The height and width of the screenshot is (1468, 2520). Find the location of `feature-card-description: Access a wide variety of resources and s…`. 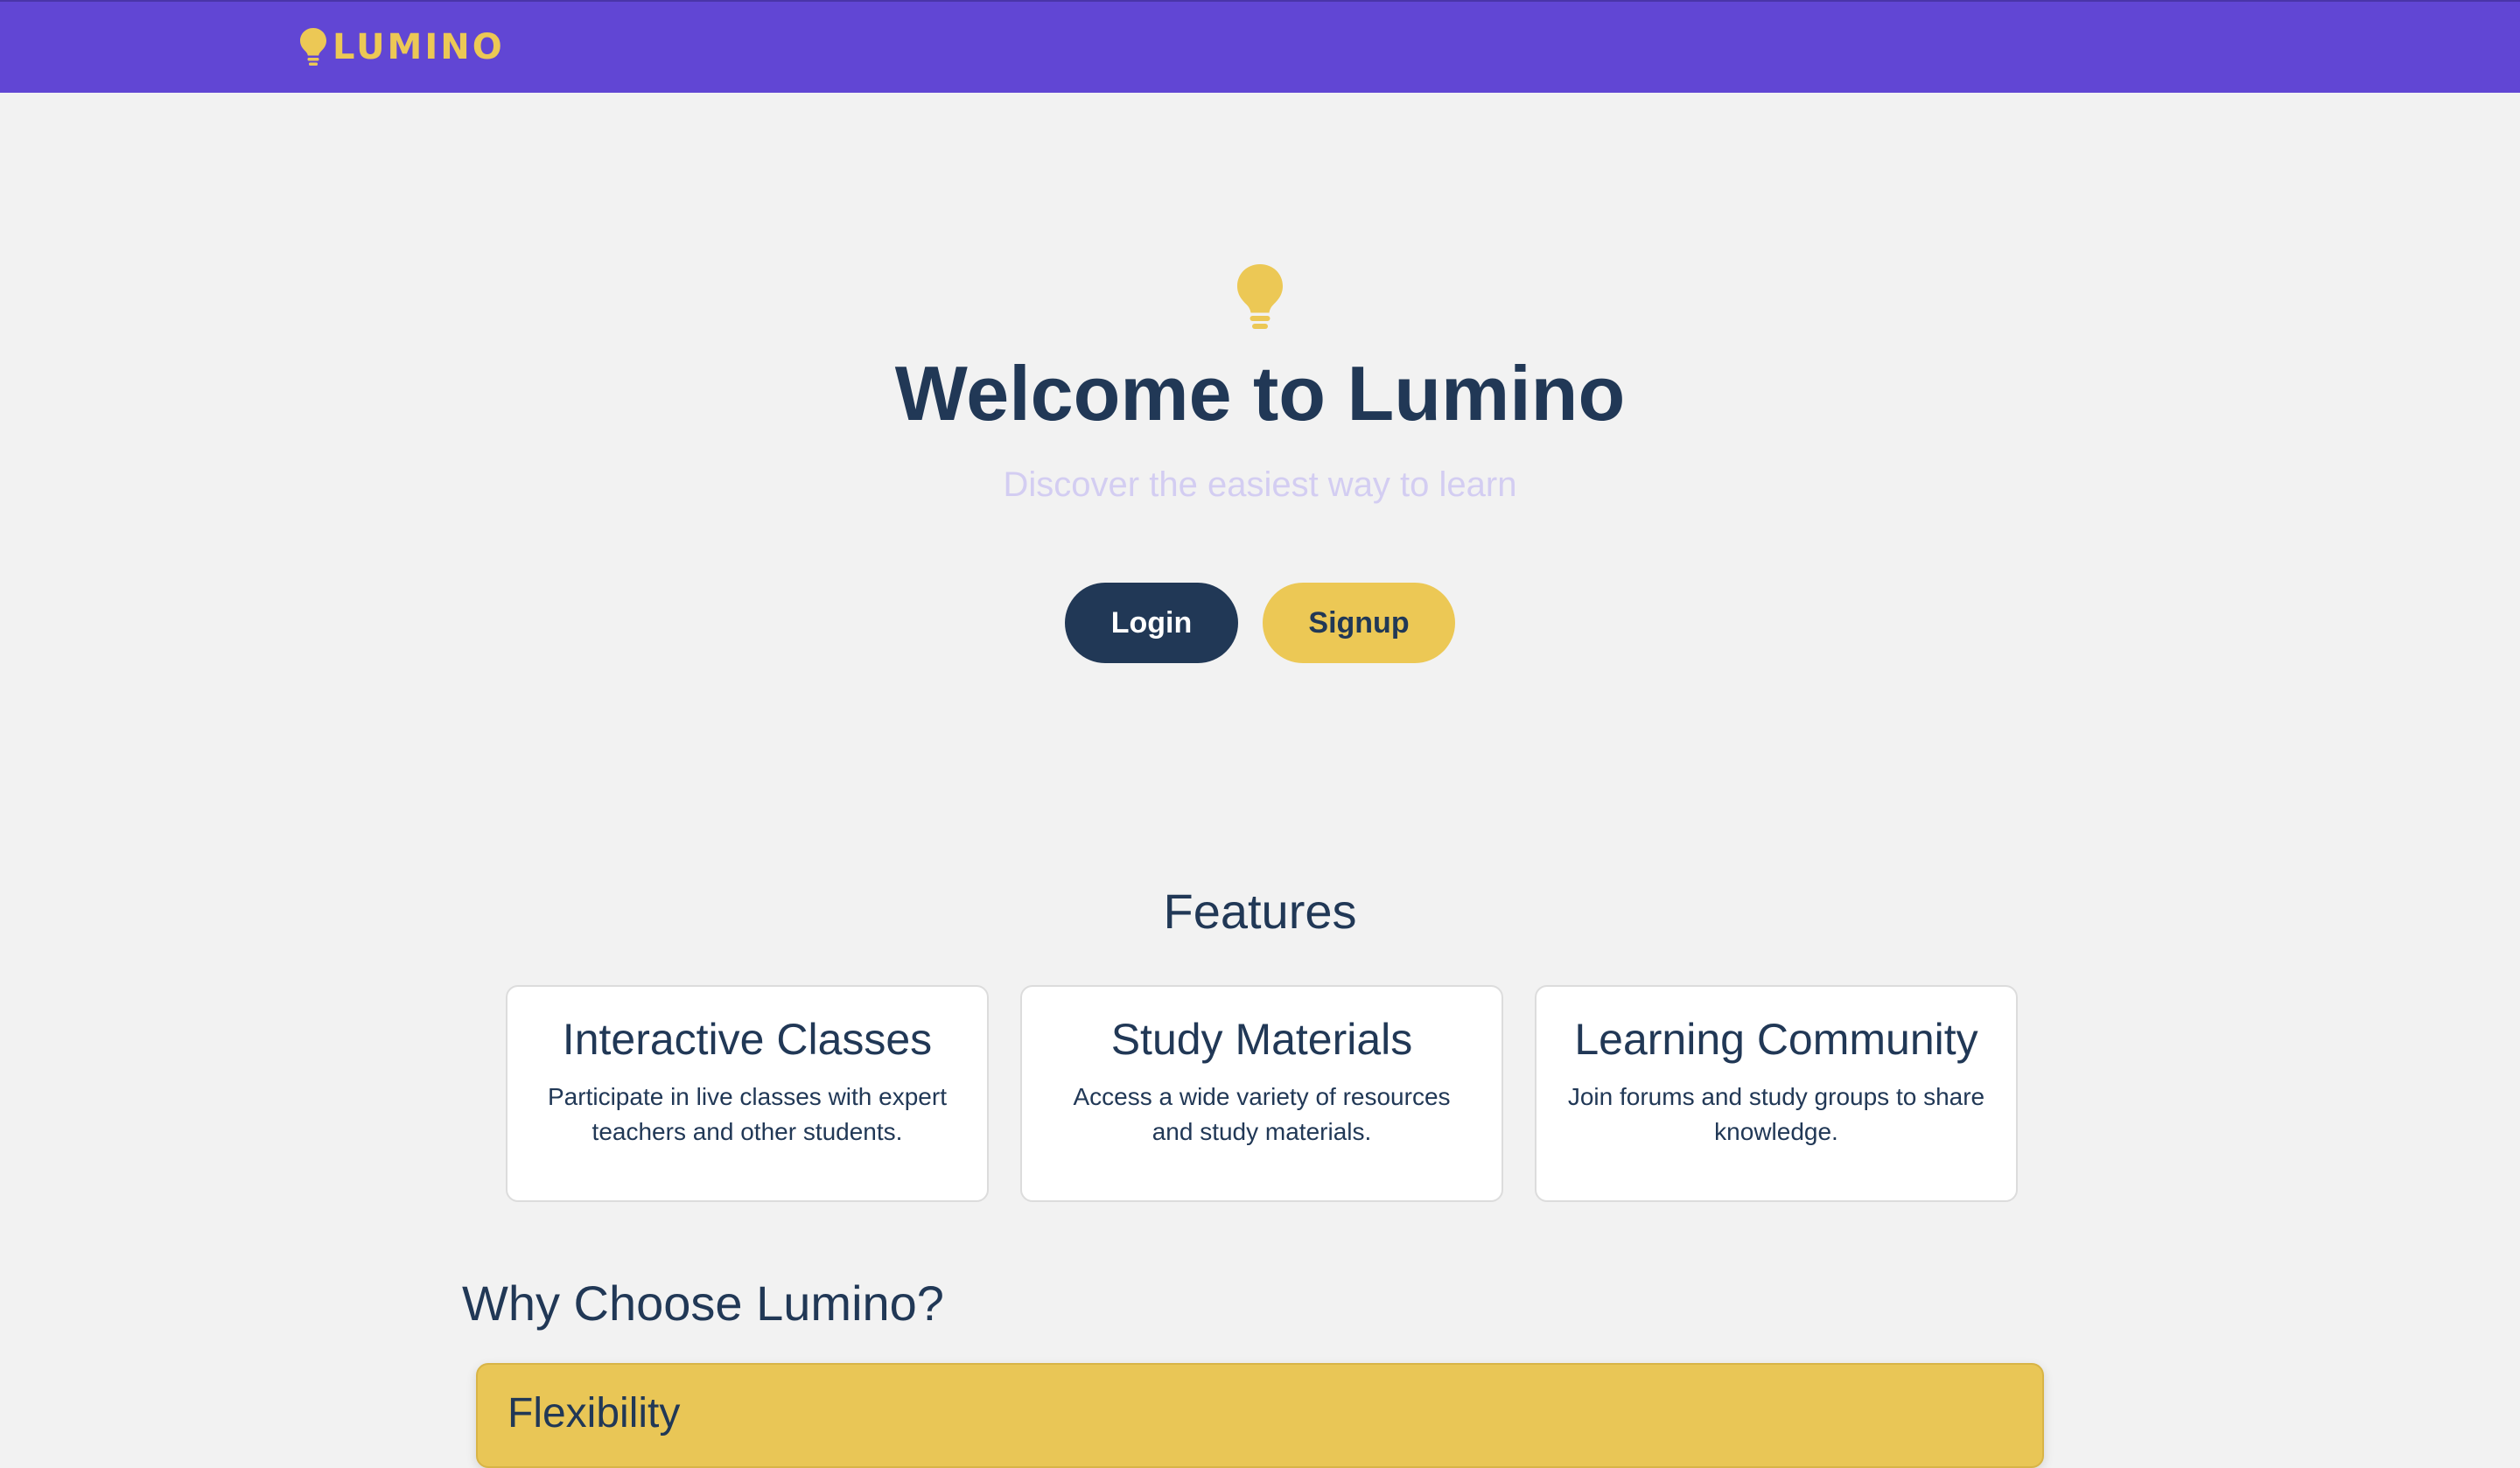

feature-card-description: Access a wide variety of resources and s… is located at coordinates (1262, 1114).